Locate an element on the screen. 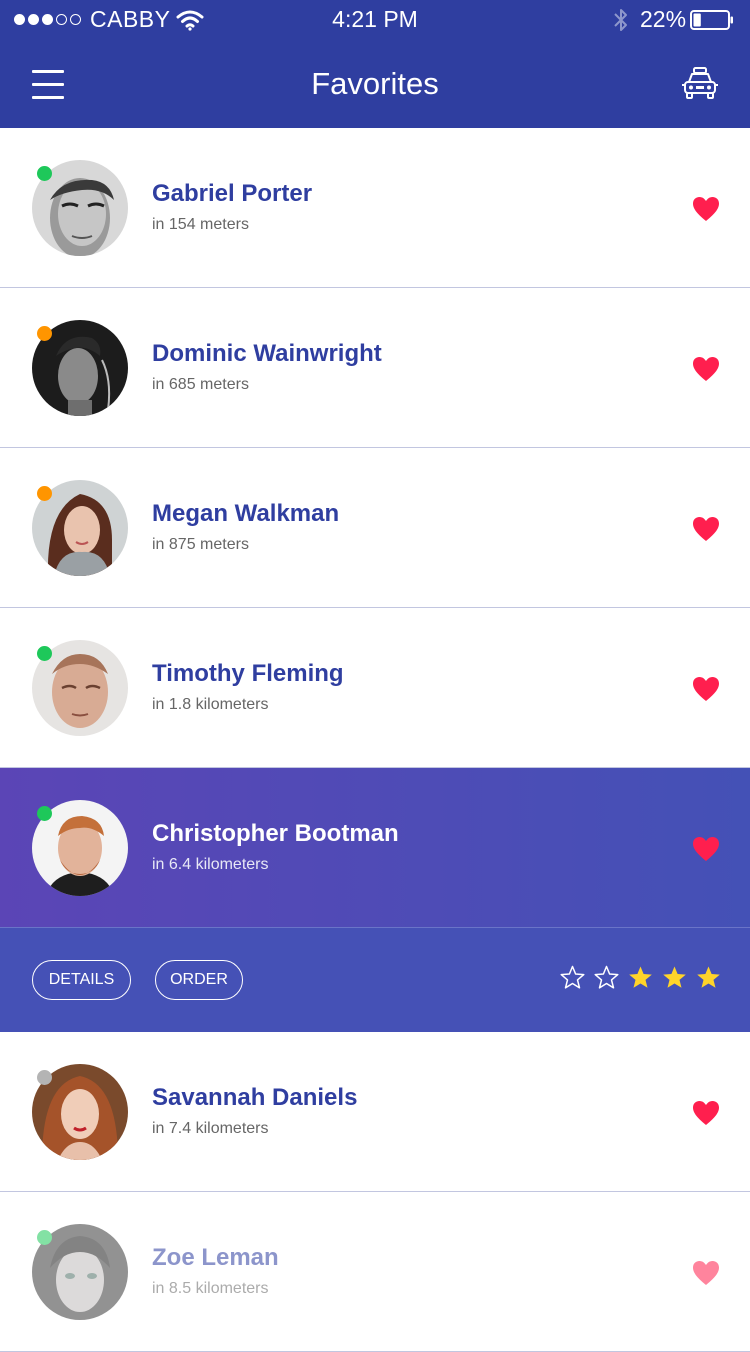 Image resolution: width=750 pixels, height=1352 pixels. driver-distance: in 685 meters is located at coordinates (200, 384).